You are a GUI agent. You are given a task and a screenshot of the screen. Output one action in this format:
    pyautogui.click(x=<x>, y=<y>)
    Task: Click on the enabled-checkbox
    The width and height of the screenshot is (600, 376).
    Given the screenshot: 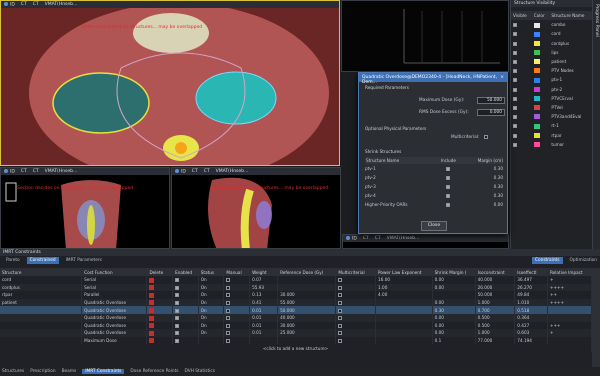 What is the action you would take?
    pyautogui.click(x=177, y=325)
    